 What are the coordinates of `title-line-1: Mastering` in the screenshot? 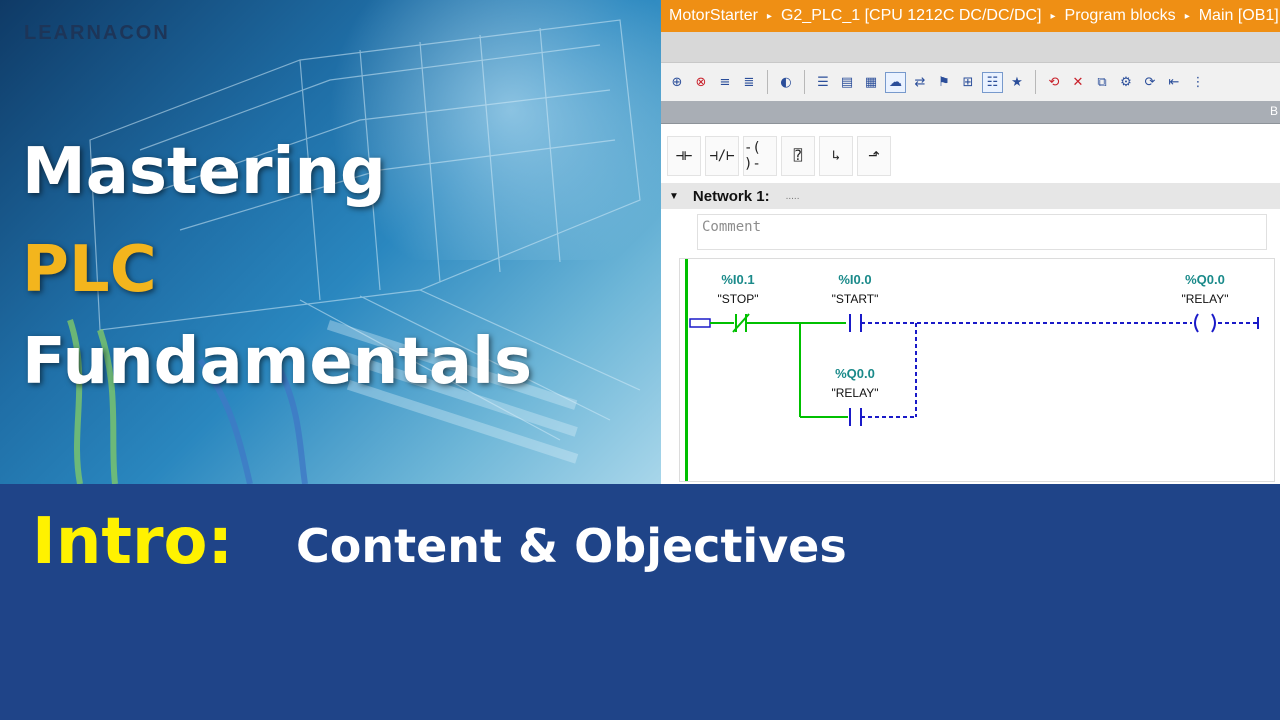 It's located at (204, 172).